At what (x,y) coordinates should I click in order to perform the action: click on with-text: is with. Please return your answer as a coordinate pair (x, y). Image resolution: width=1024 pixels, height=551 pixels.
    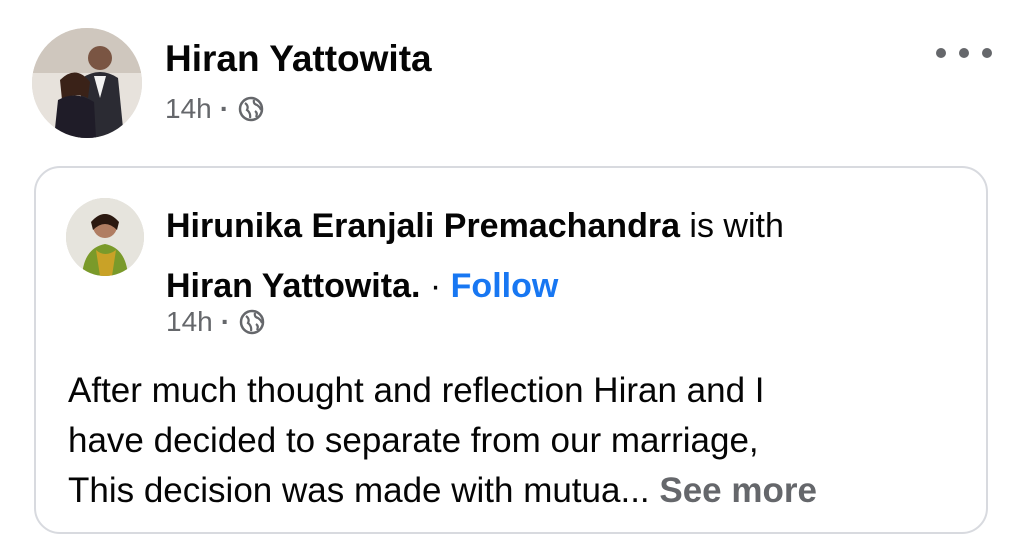
    Looking at the image, I should click on (731, 226).